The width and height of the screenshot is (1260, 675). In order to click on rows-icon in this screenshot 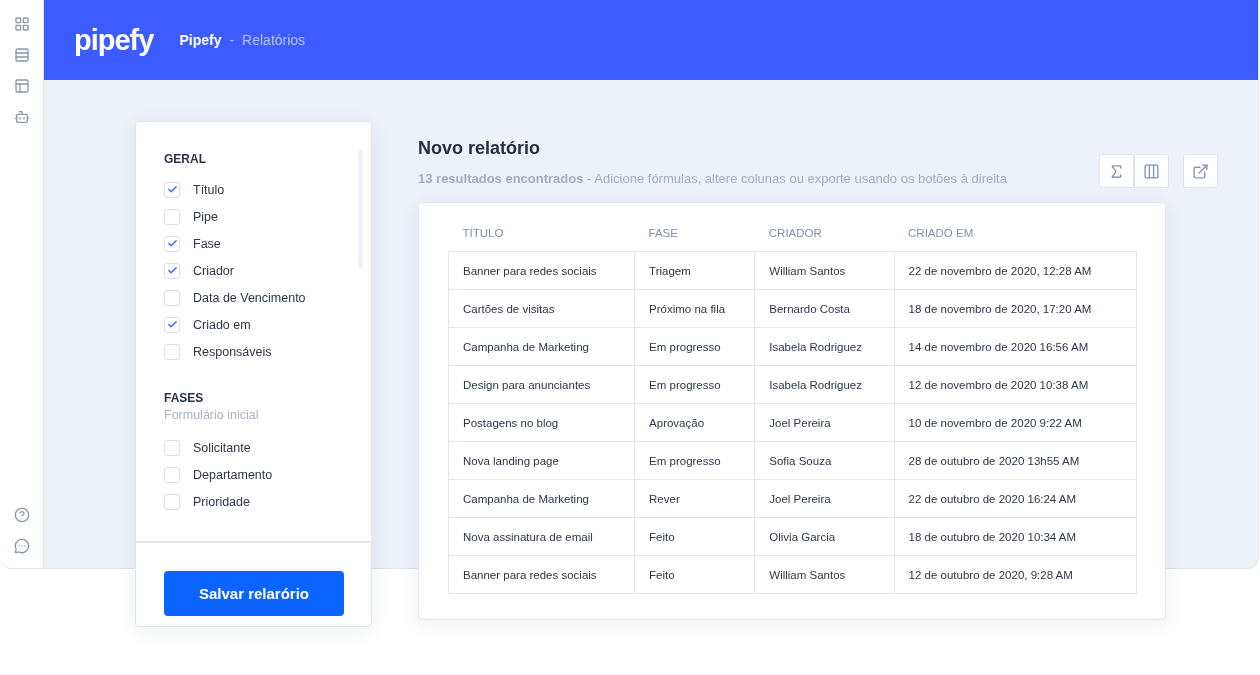, I will do `click(21, 55)`.